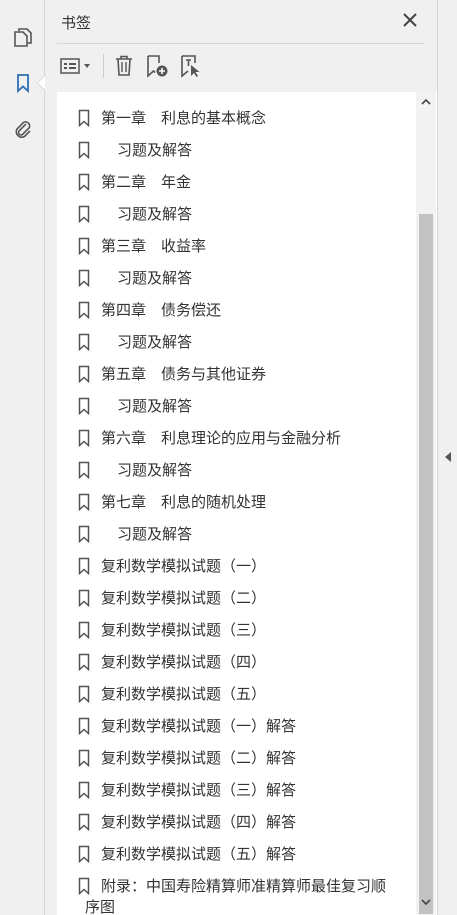 The image size is (457, 915). Describe the element at coordinates (426, 902) in the screenshot. I see `scroll-down-icon` at that location.